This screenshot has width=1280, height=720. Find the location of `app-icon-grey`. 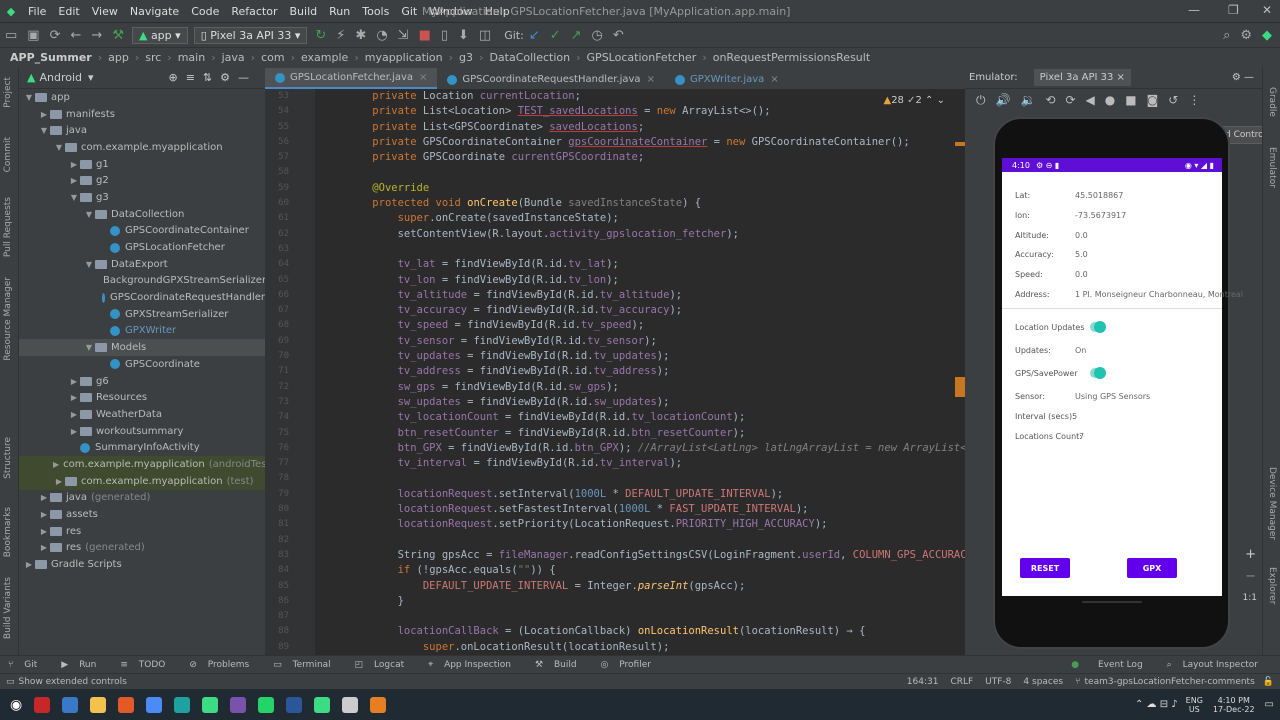

app-icon-grey is located at coordinates (350, 704).